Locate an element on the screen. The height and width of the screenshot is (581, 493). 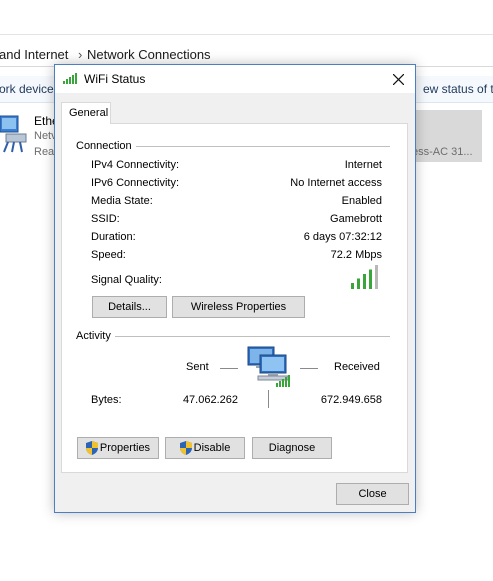
signal-quality-icon is located at coordinates (364, 277).